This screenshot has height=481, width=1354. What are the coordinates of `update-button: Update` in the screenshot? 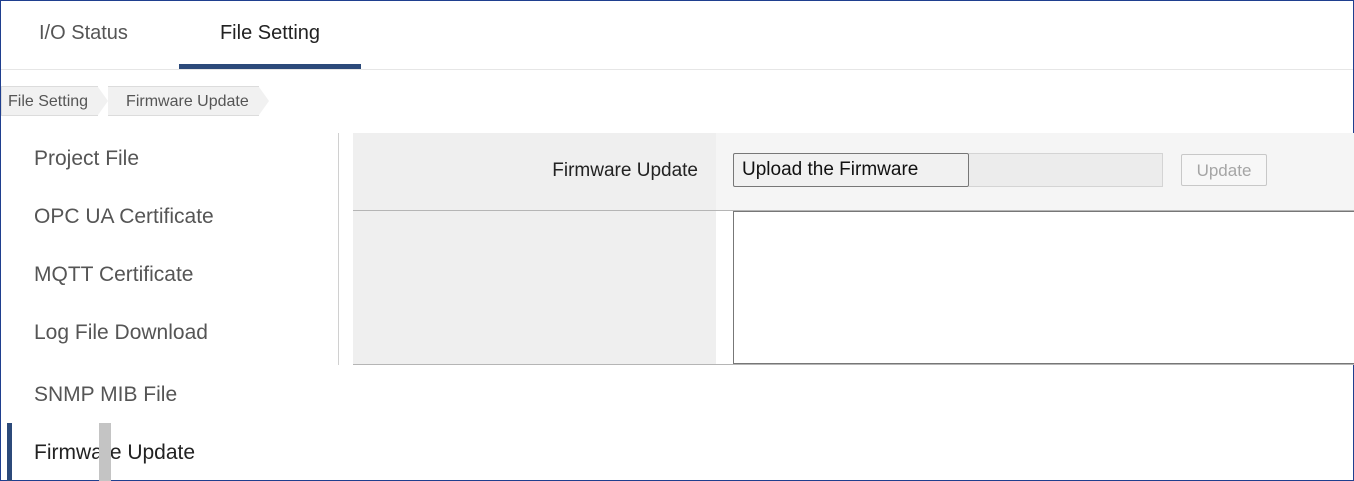 It's located at (1224, 170).